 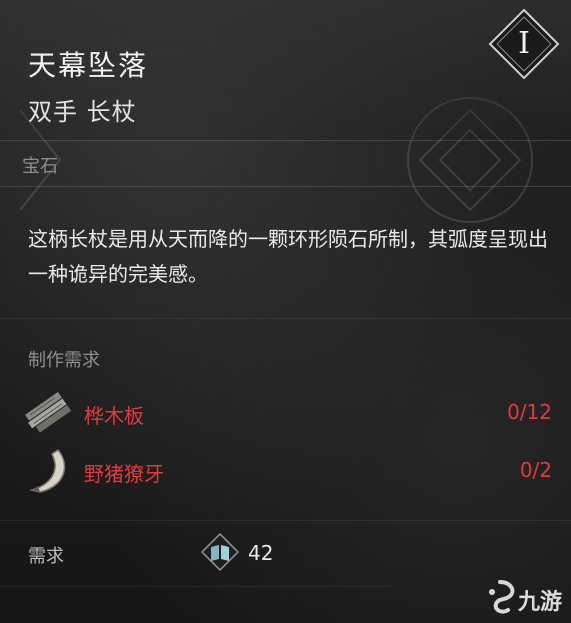 I want to click on material-name: 桦木板, so click(x=114, y=416).